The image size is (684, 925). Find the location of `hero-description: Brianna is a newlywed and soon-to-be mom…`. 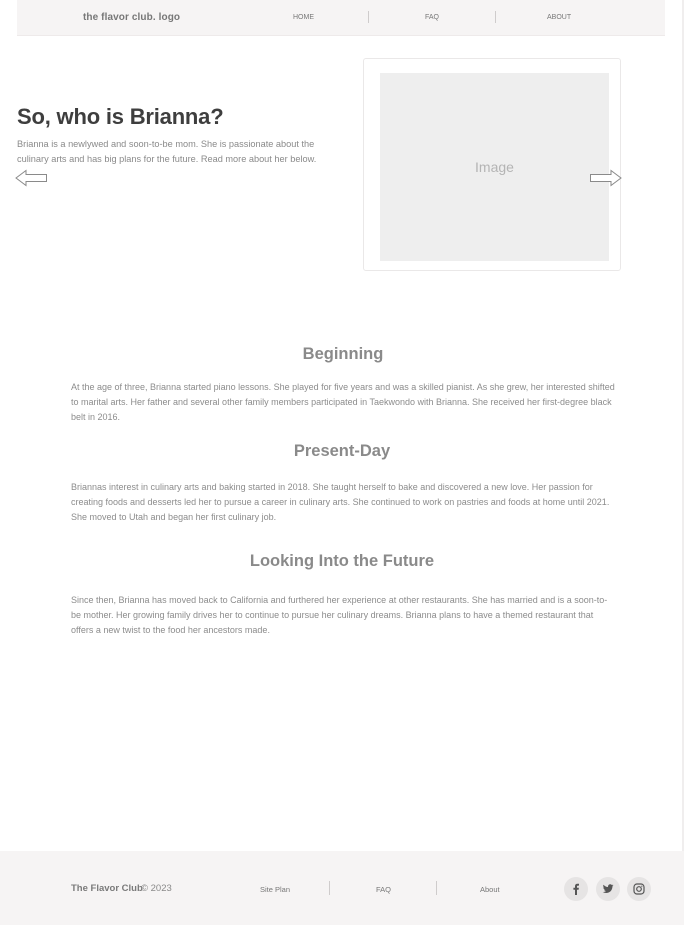

hero-description: Brianna is a newlywed and soon-to-be mom… is located at coordinates (167, 151).